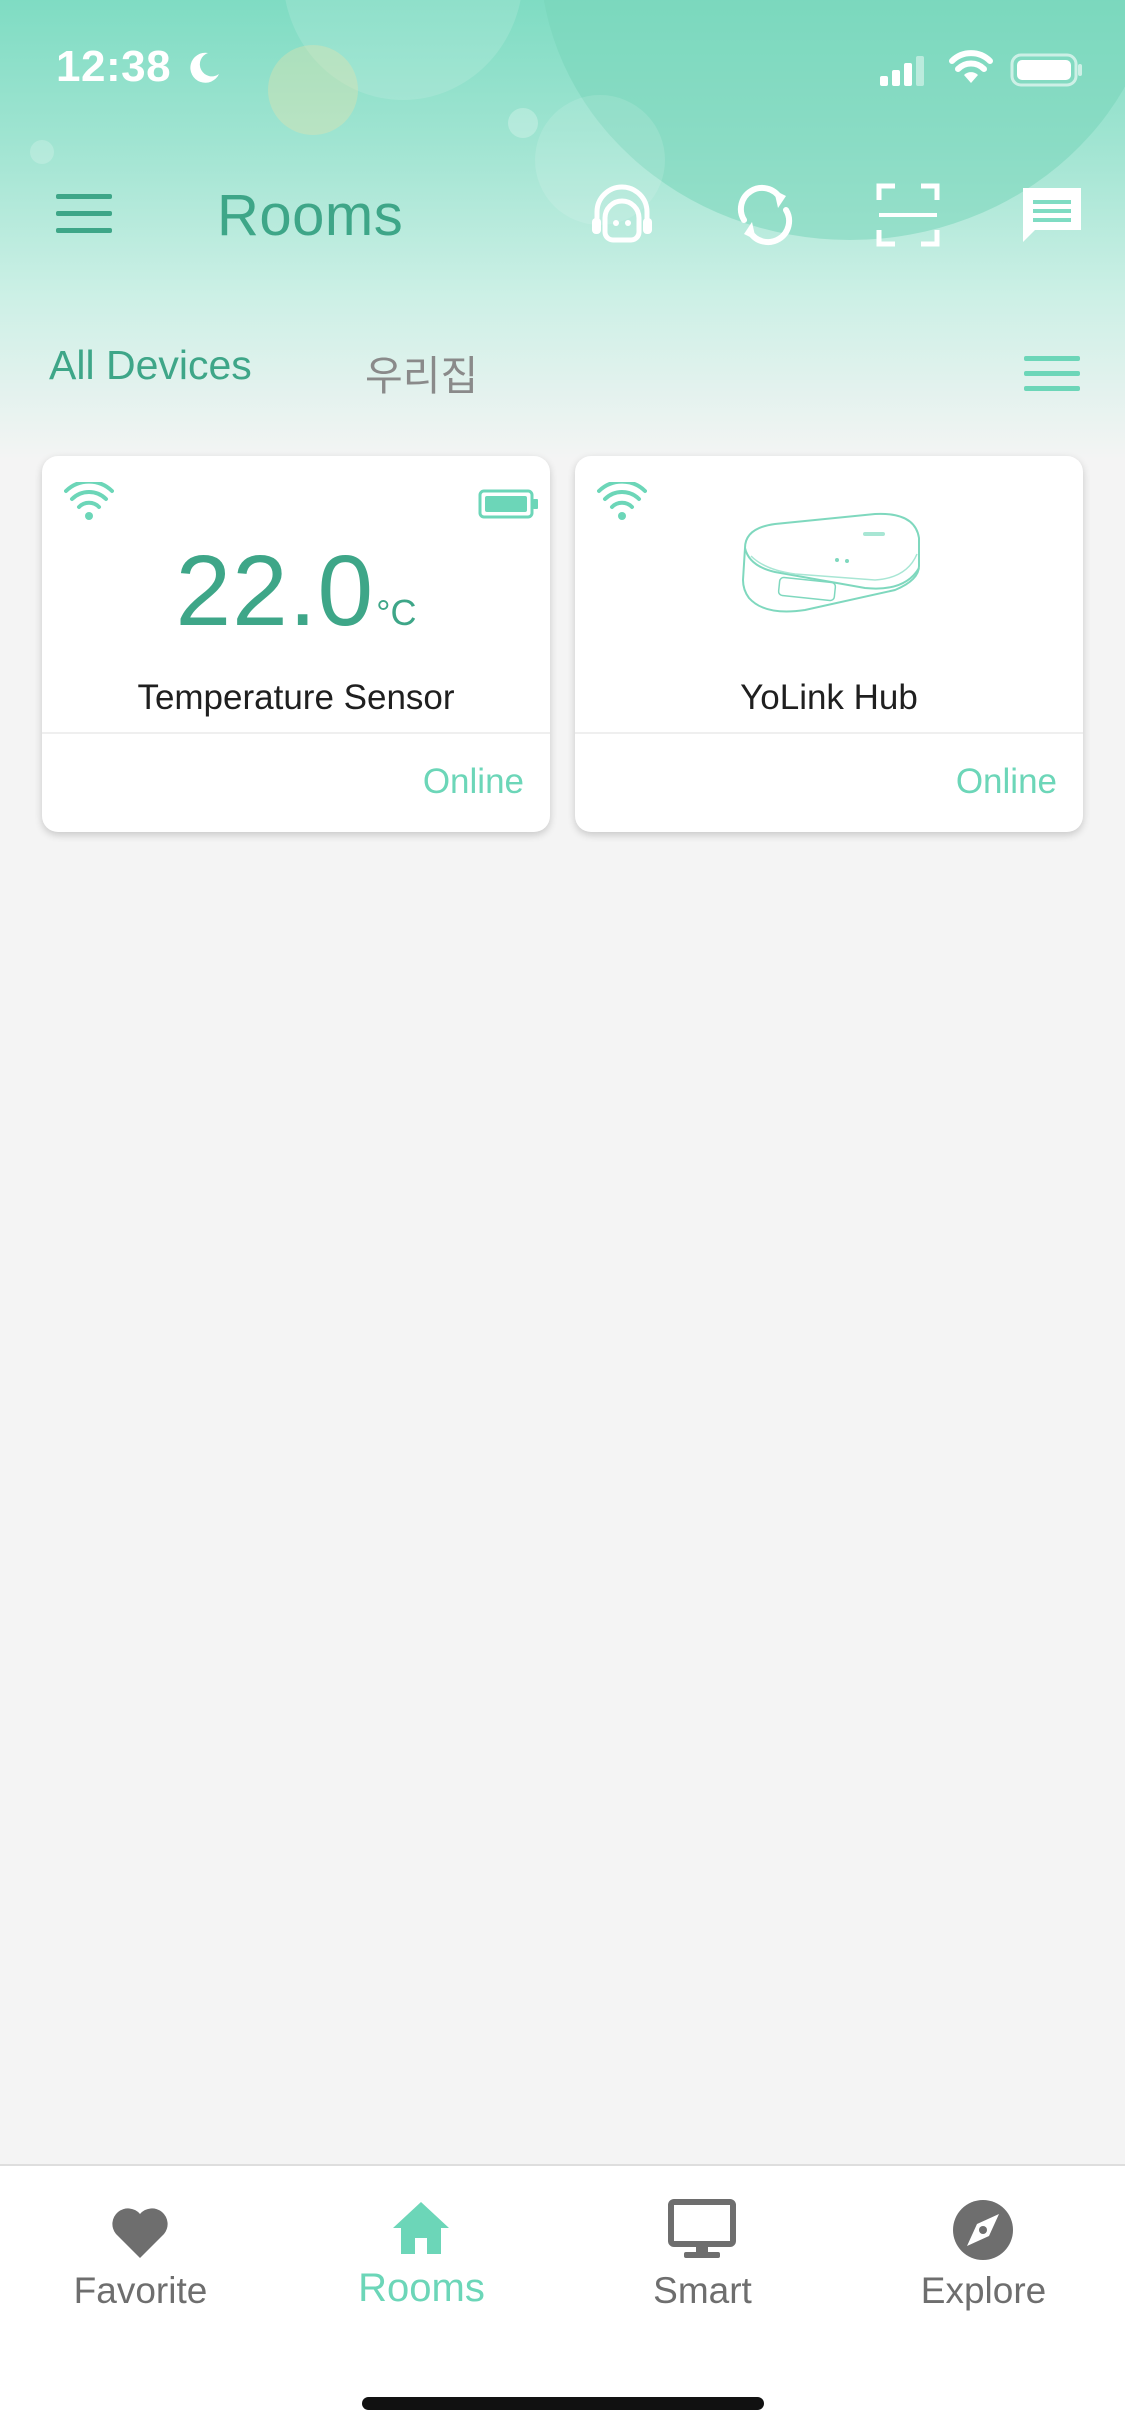  What do you see at coordinates (296, 697) in the screenshot?
I see `device-name: Temperature Sensor` at bounding box center [296, 697].